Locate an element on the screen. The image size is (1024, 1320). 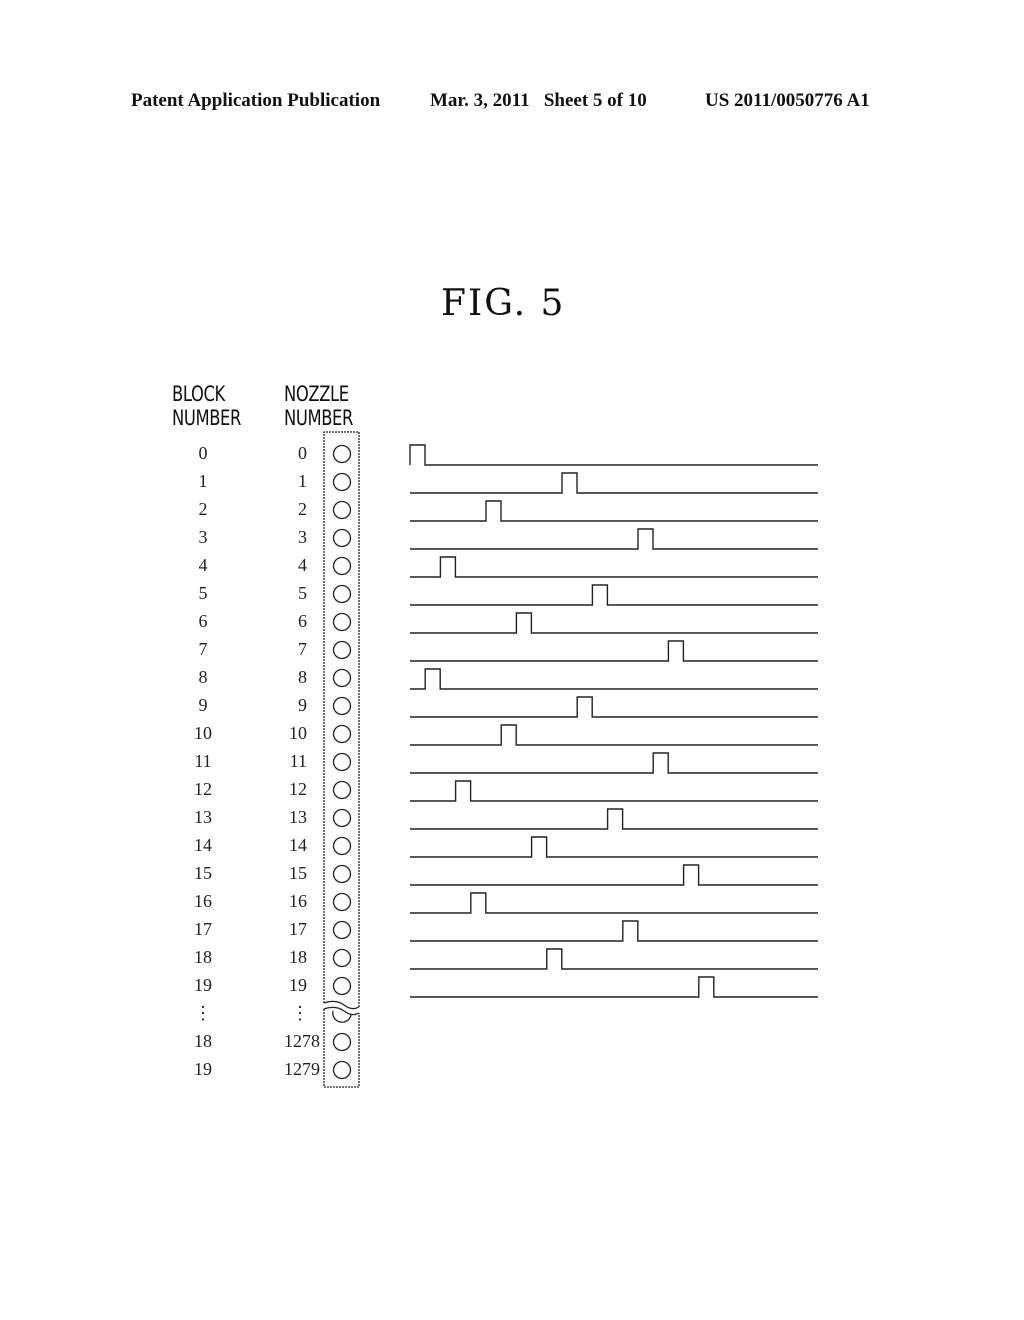
nozzle-number: 11 is located at coordinates (298, 761).